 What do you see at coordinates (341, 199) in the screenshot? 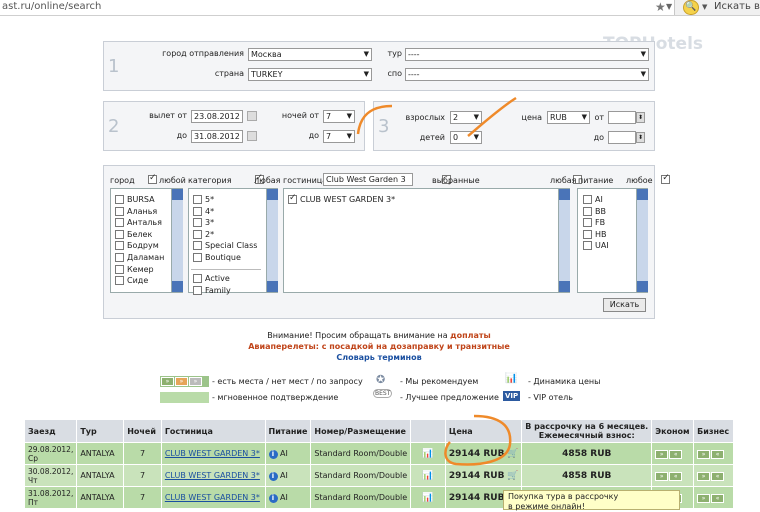
I see `hotel-item: CLUB WEST GARDEN 3*` at bounding box center [341, 199].